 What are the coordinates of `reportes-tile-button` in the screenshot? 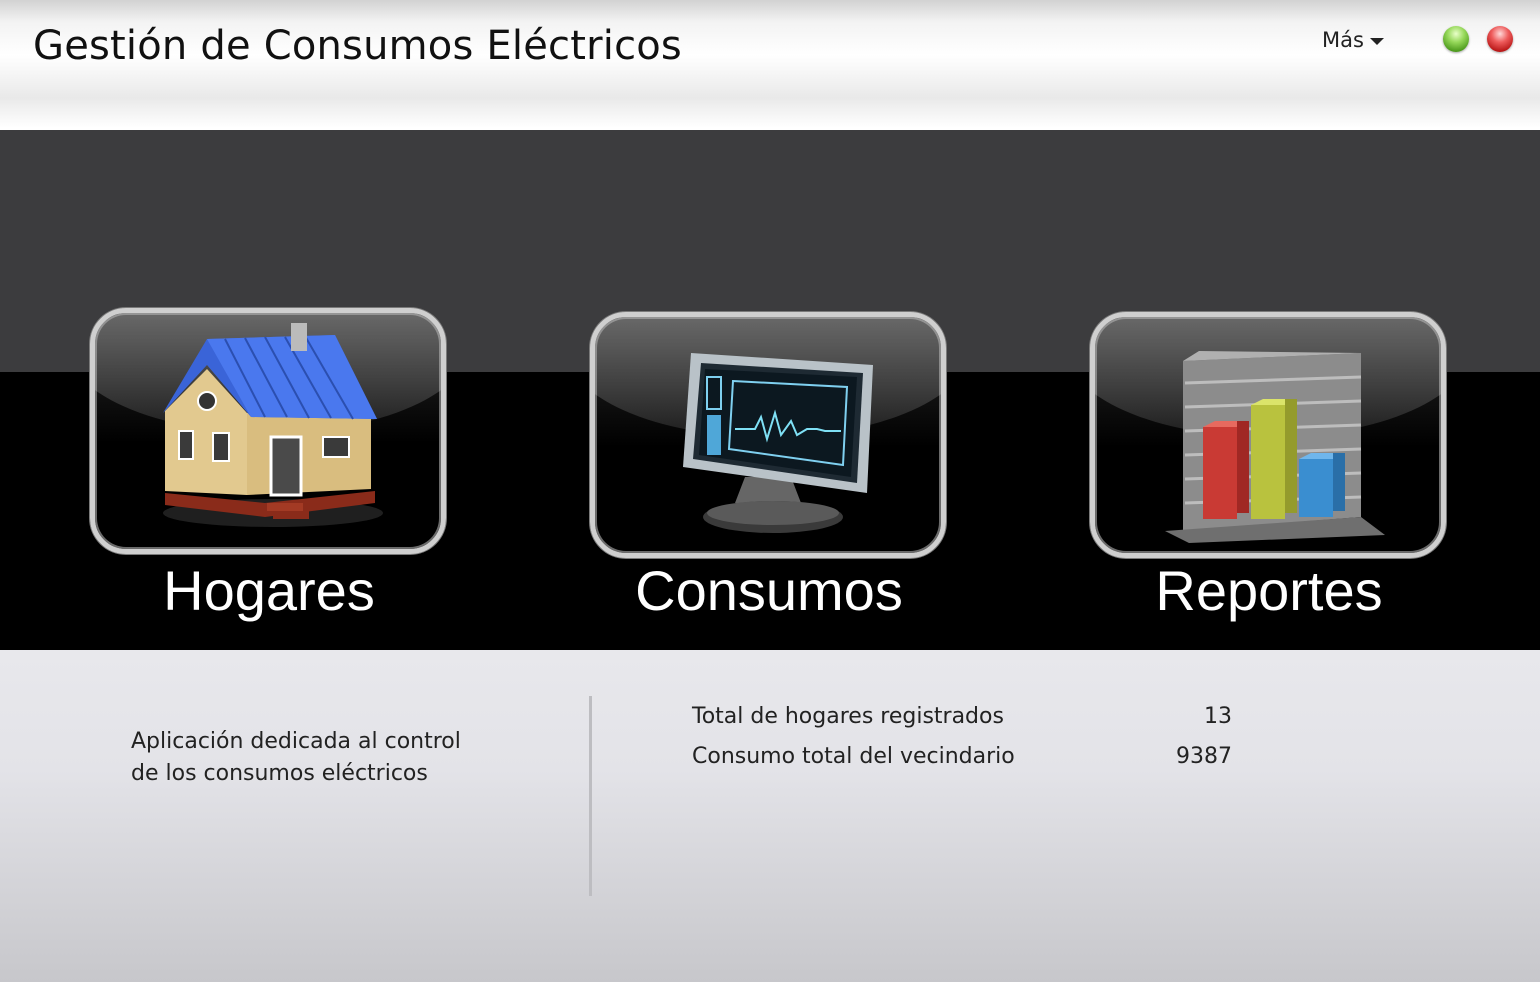 It's located at (1268, 435).